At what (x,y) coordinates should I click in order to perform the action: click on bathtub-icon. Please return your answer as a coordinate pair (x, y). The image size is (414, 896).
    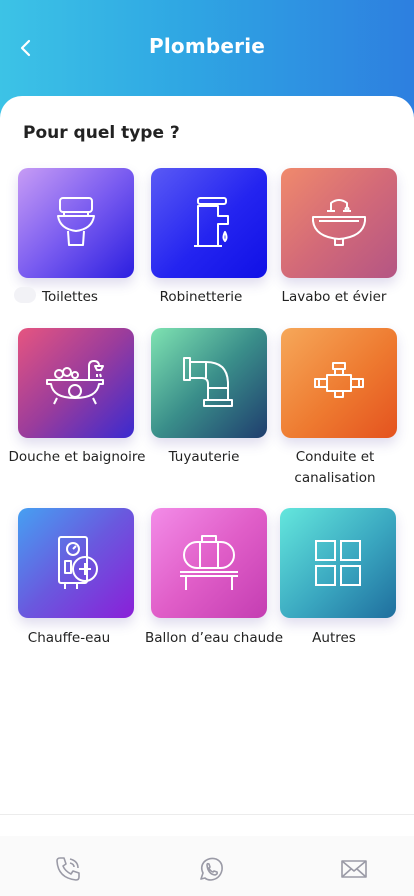
    Looking at the image, I should click on (75, 382).